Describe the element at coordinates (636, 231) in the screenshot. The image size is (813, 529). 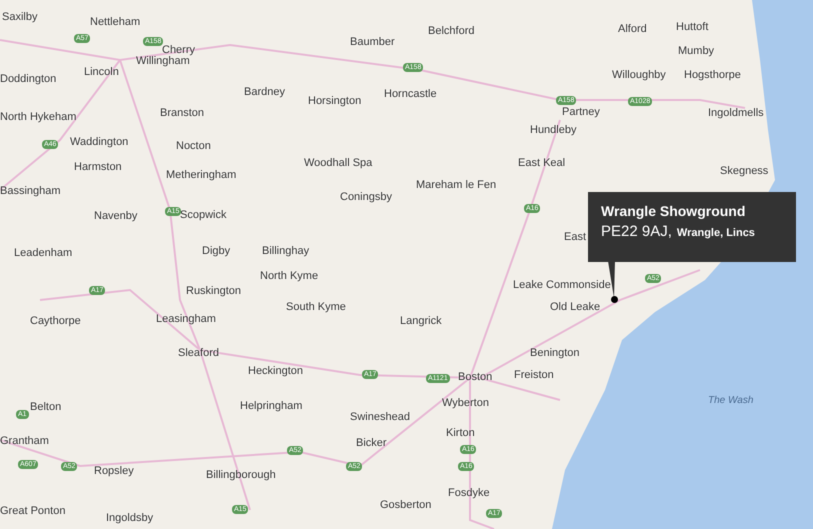
I see `callout-postcode: PE22 9AJ,` at that location.